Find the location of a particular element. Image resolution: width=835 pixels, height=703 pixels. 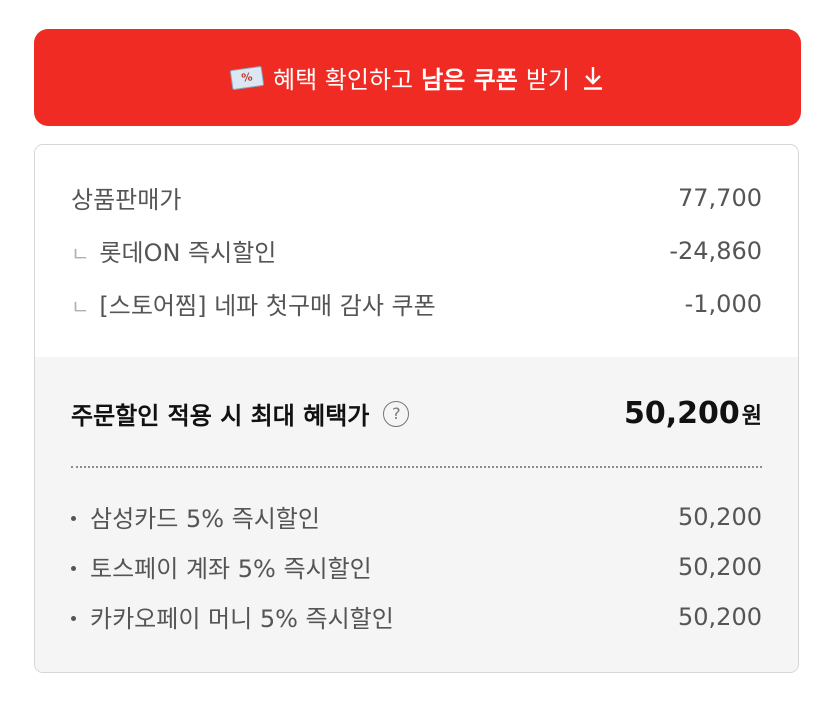

price-row-sale-price: 상품판매가 77,700 is located at coordinates (416, 197).